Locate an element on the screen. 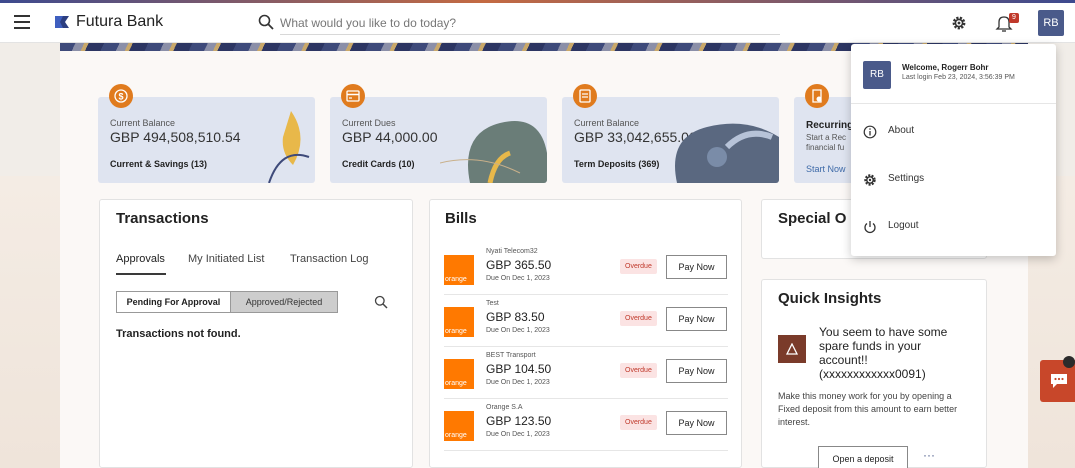 This screenshot has width=1075, height=468. menu-item-label: Logout is located at coordinates (903, 225).